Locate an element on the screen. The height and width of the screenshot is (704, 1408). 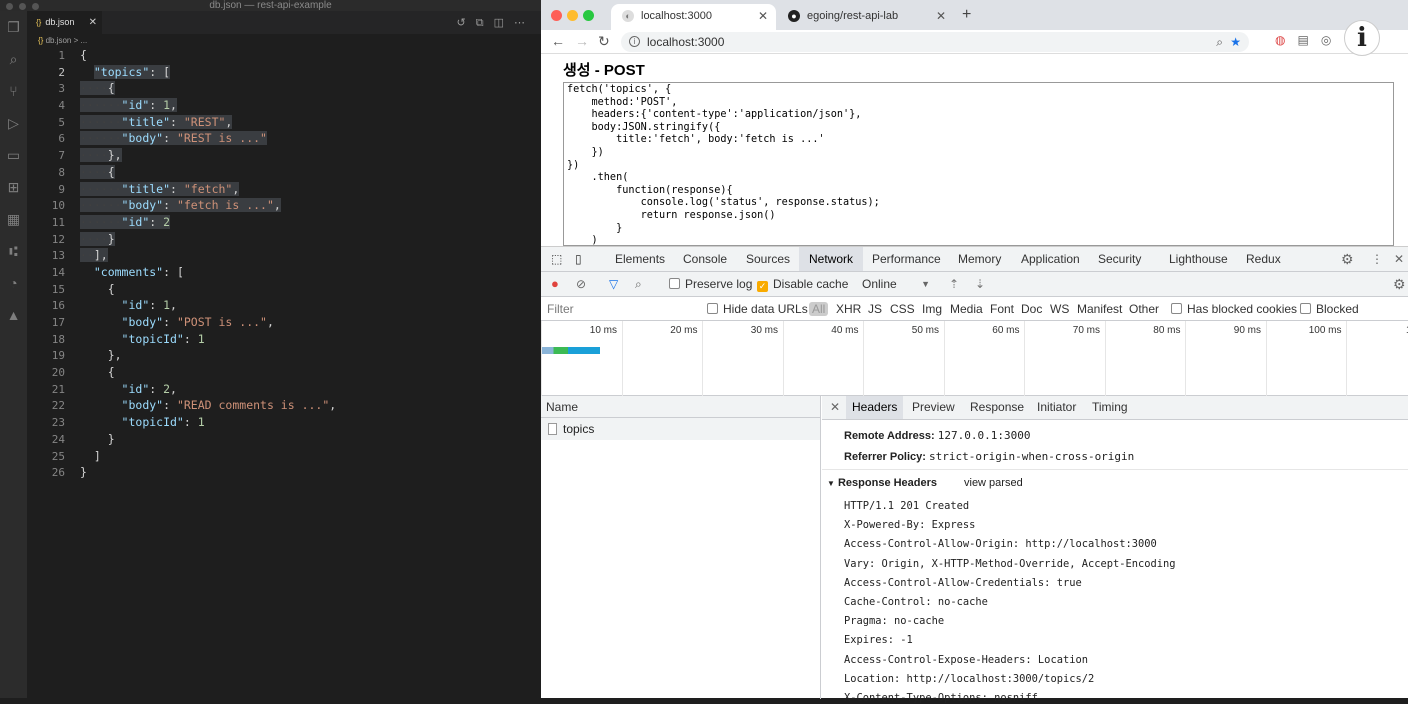
filter-type-media: Media is located at coordinates (966, 309).